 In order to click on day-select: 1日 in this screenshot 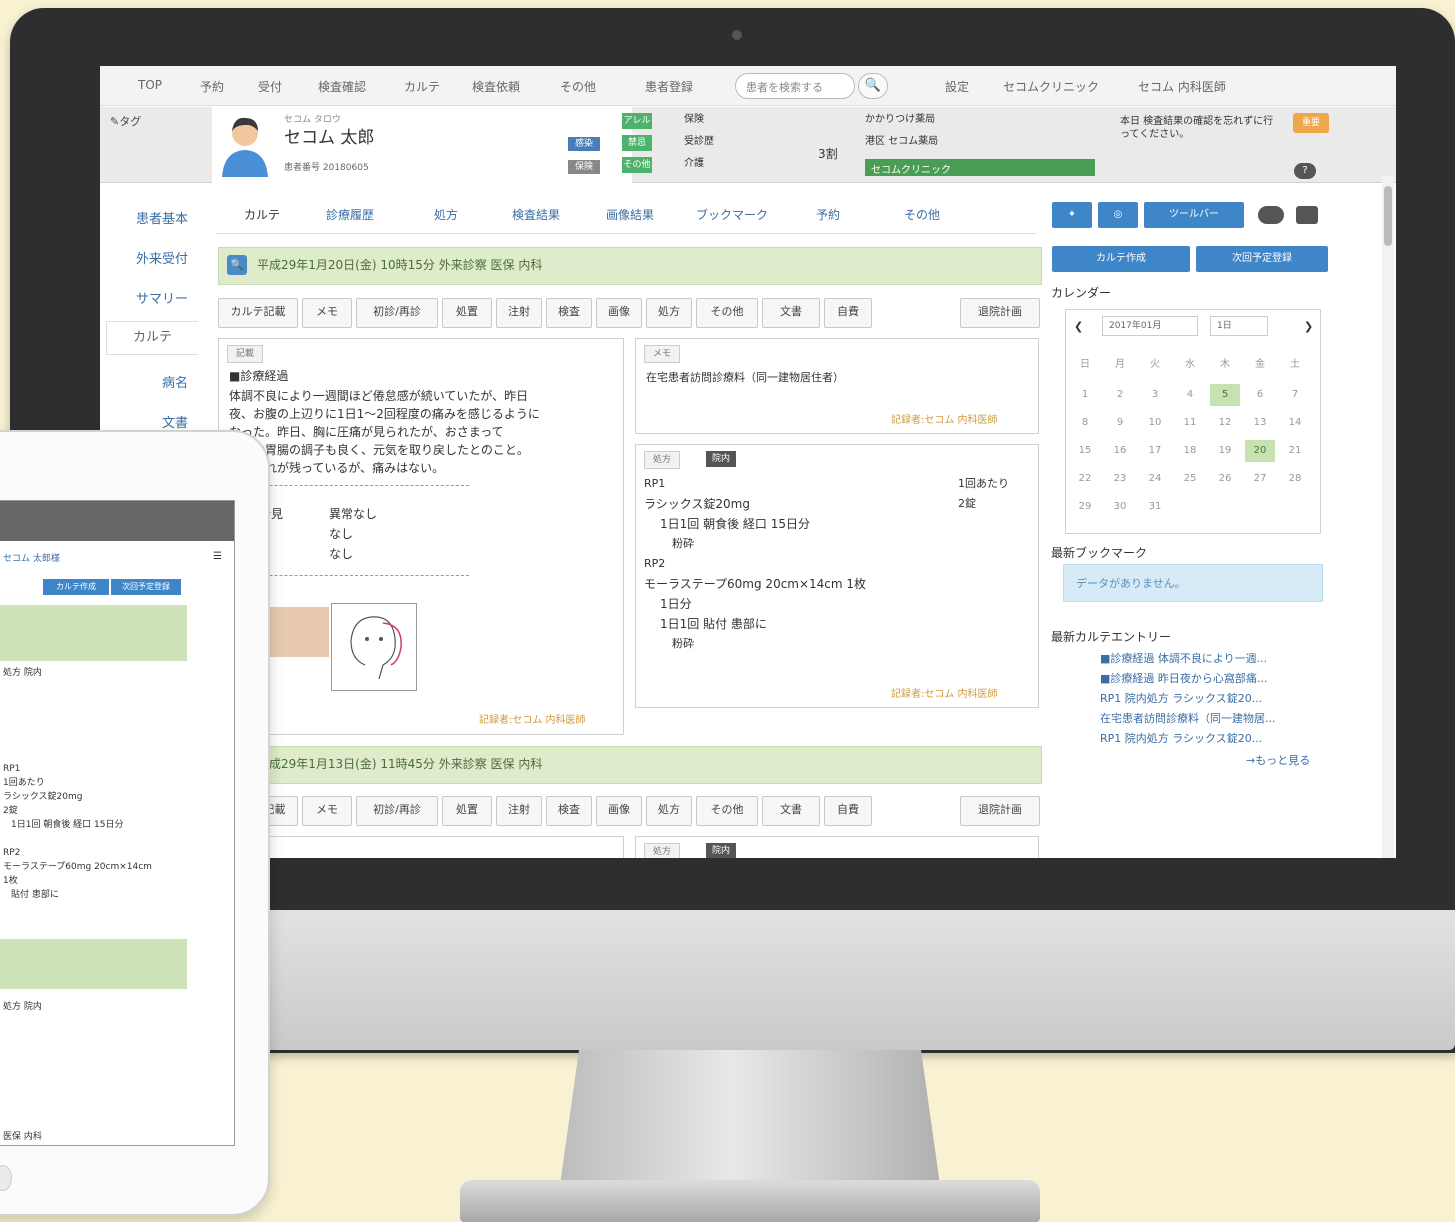, I will do `click(1239, 326)`.